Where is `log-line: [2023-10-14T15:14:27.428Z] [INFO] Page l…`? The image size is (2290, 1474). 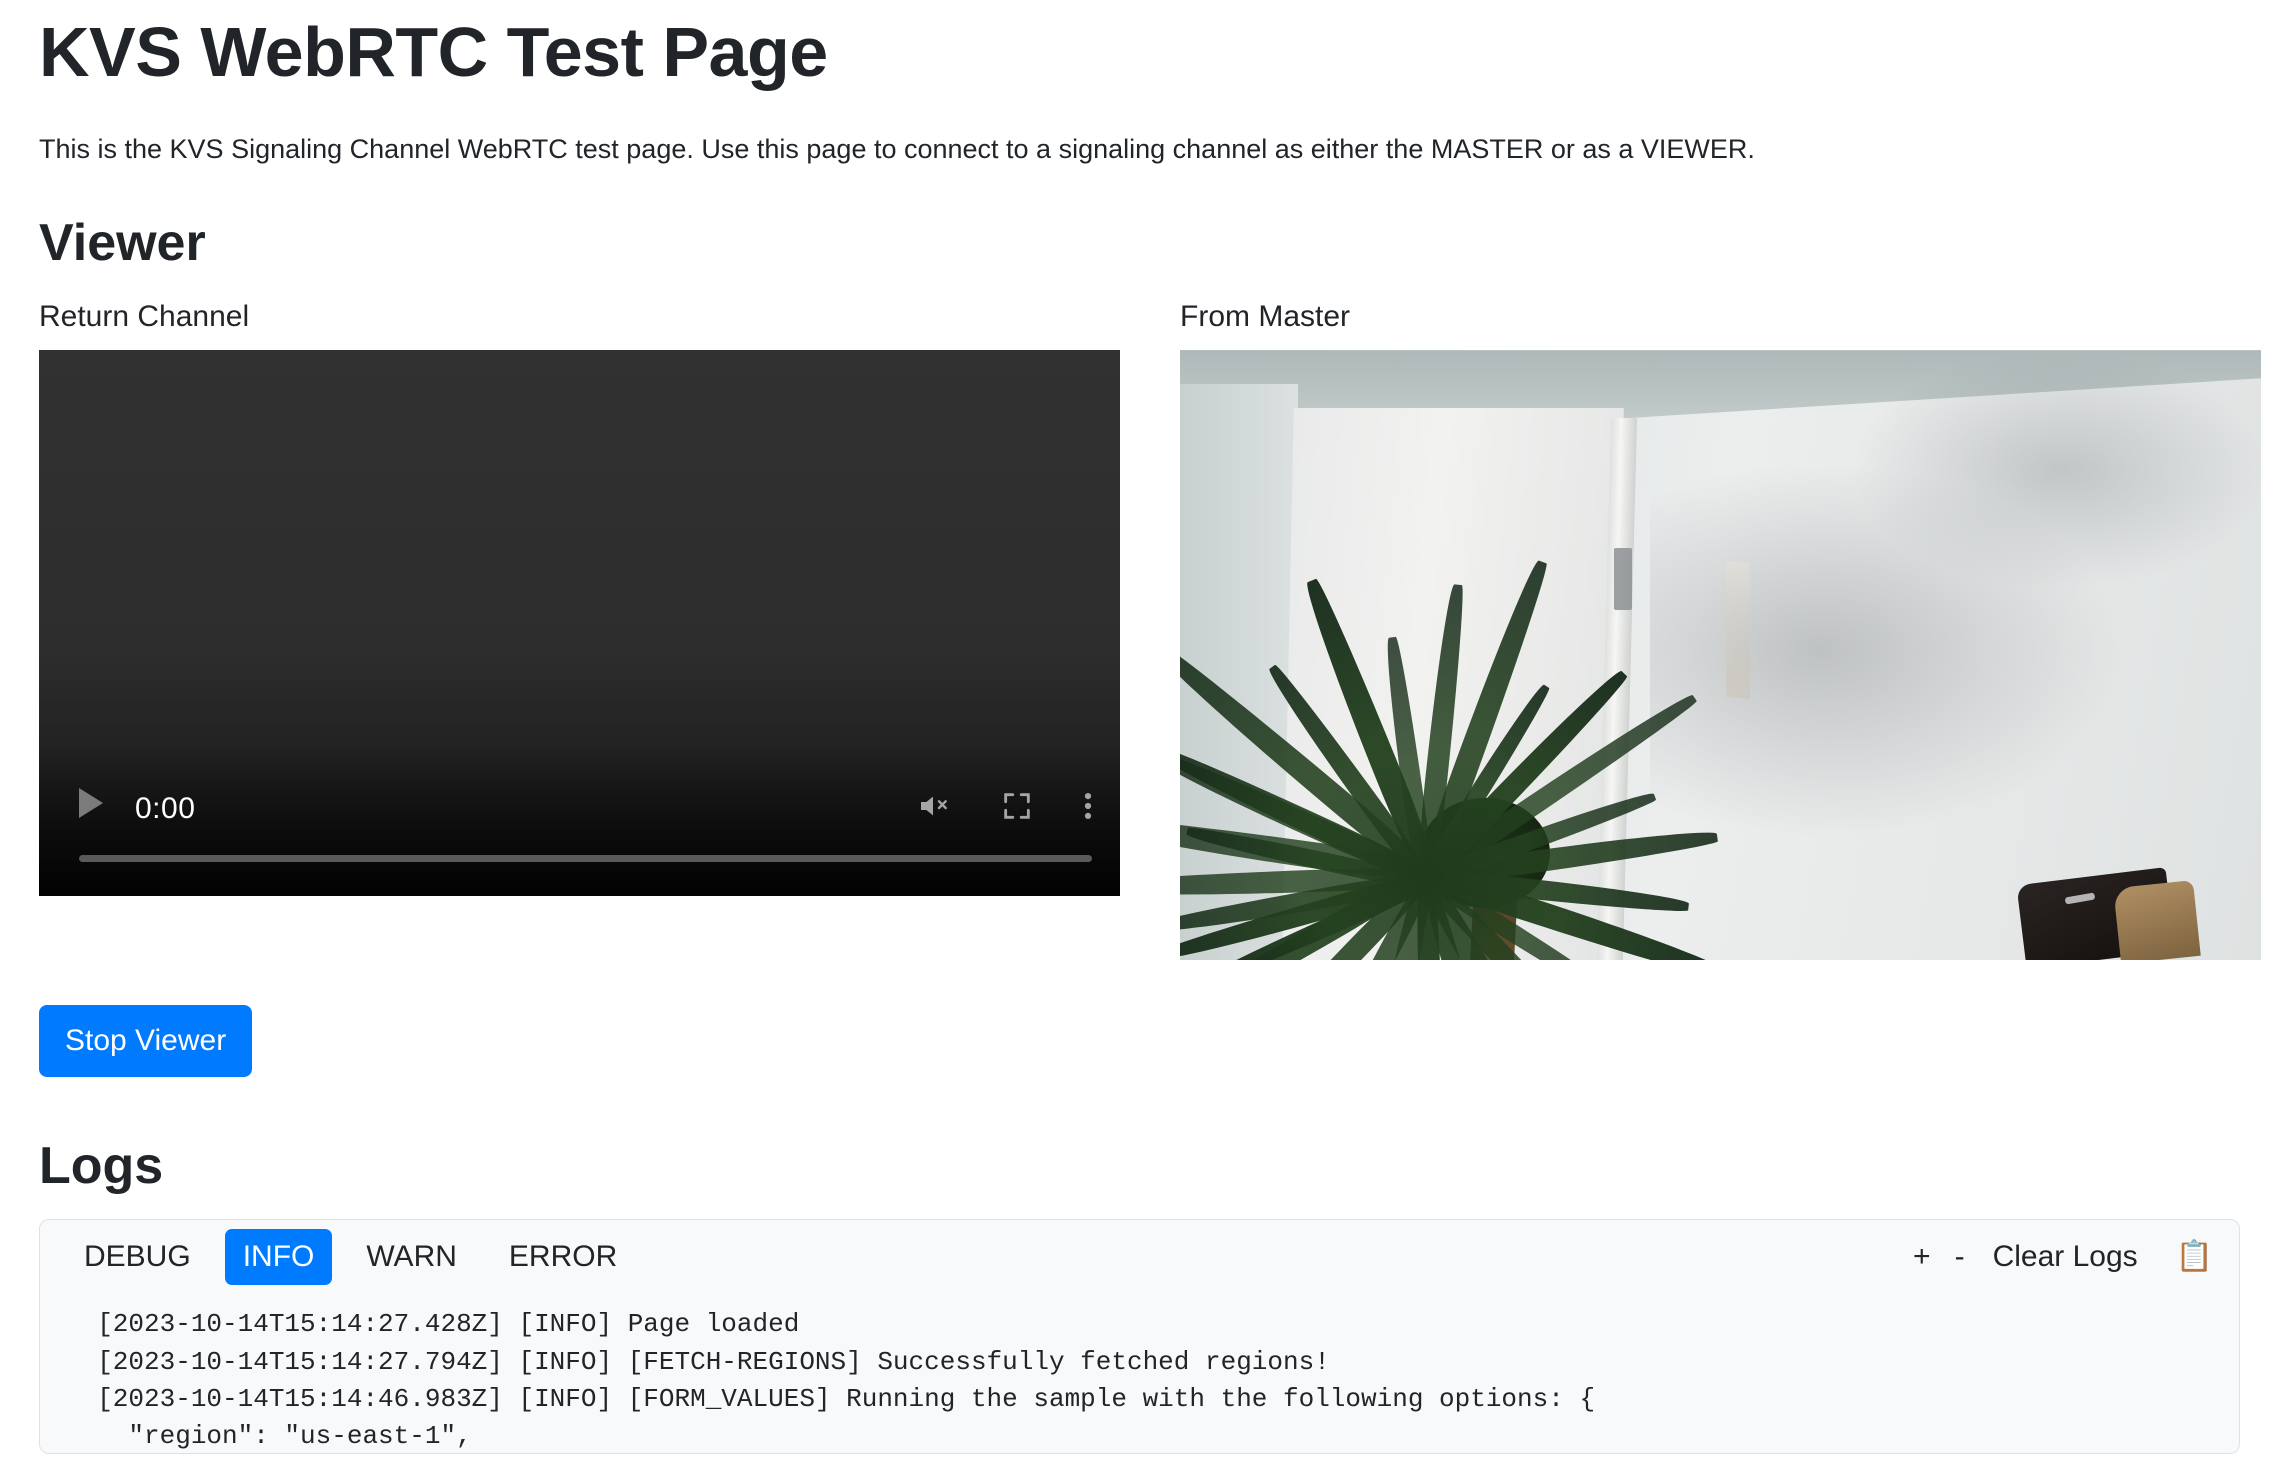 log-line: [2023-10-14T15:14:27.428Z] [INFO] Page l… is located at coordinates (433, 1324).